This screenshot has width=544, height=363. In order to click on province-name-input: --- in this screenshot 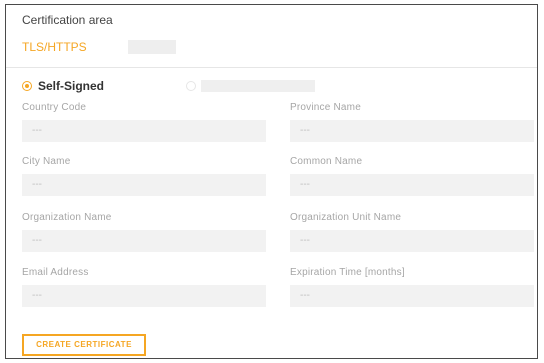, I will do `click(412, 131)`.